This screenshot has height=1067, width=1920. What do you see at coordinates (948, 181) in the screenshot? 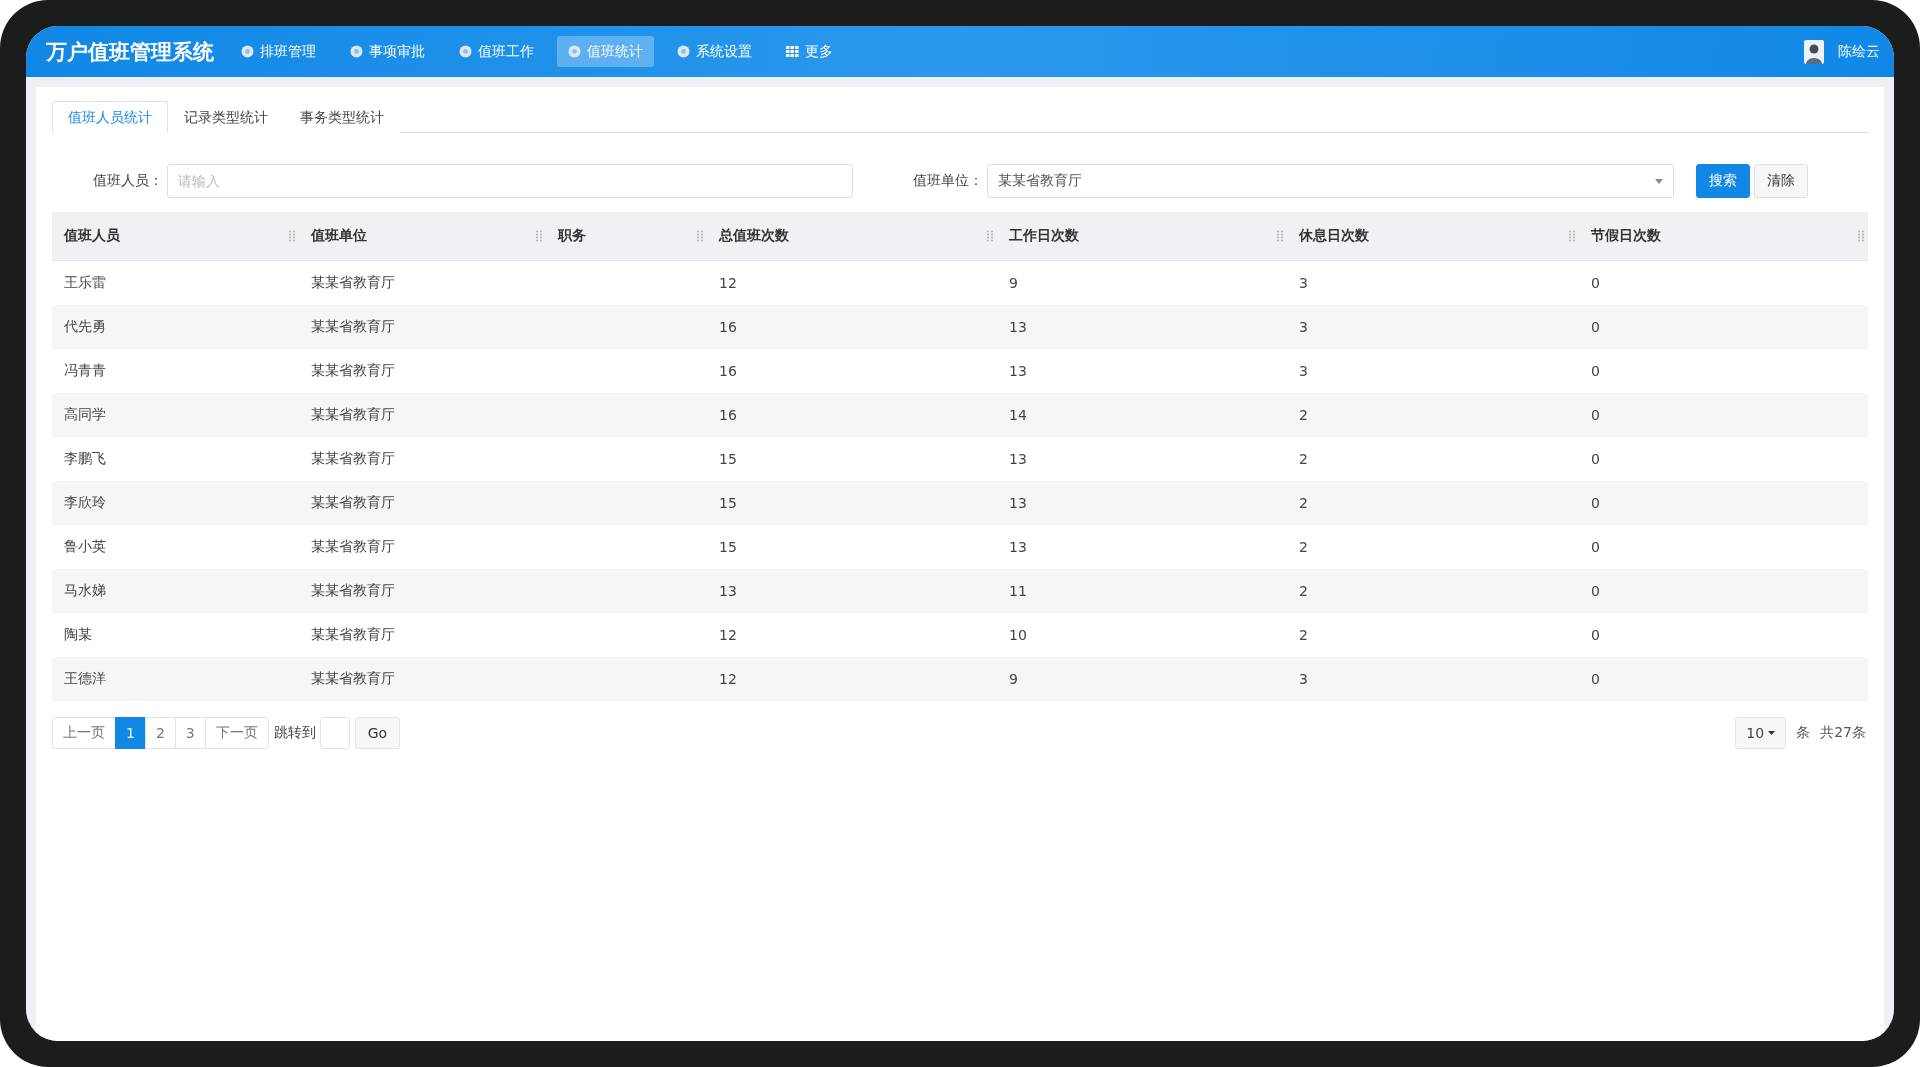
I see `field-label: 值班单位：` at bounding box center [948, 181].